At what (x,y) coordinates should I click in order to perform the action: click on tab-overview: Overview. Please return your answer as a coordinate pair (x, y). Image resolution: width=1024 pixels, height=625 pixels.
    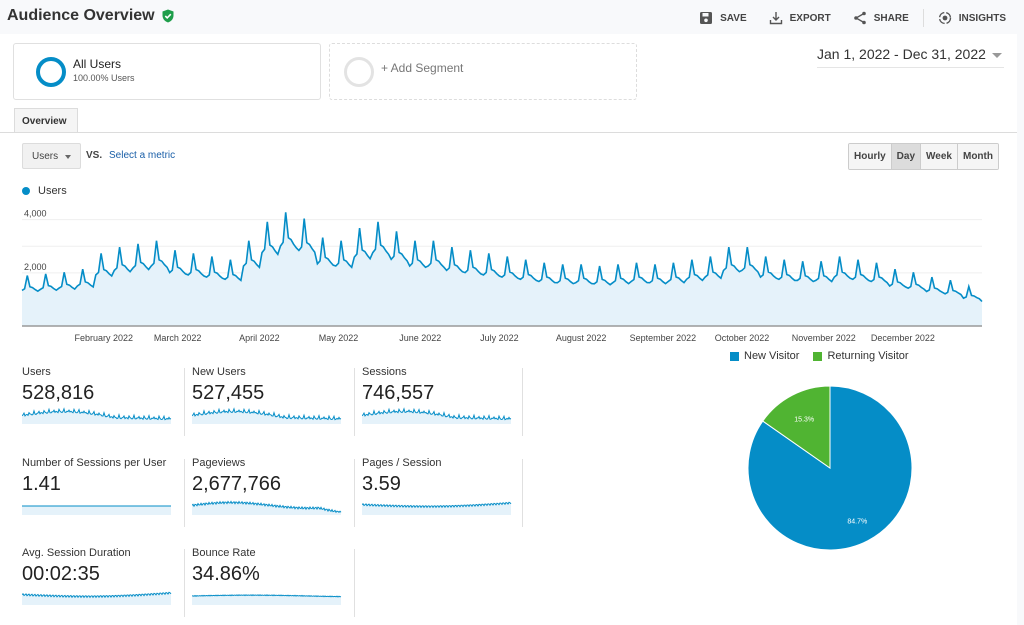
    Looking at the image, I should click on (46, 120).